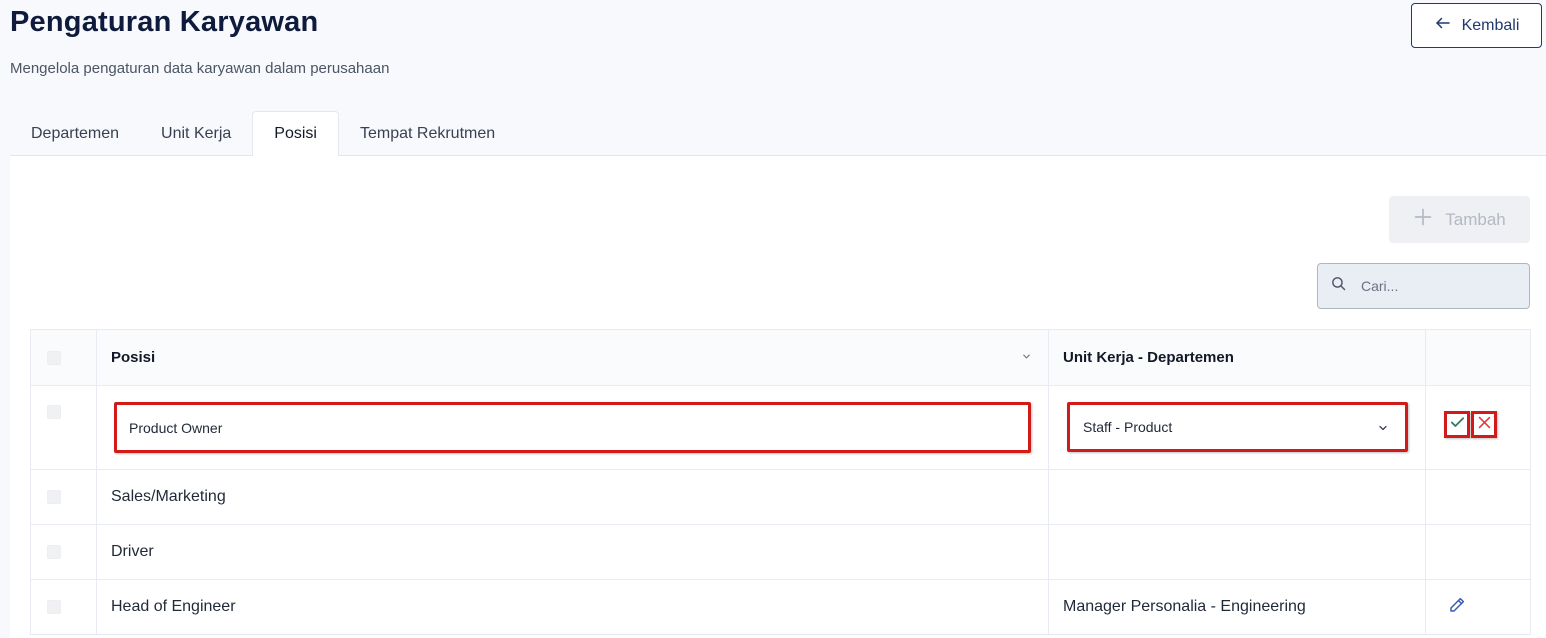 The image size is (1546, 638). What do you see at coordinates (572, 607) in the screenshot?
I see `posisi-cell: Head of Engineer` at bounding box center [572, 607].